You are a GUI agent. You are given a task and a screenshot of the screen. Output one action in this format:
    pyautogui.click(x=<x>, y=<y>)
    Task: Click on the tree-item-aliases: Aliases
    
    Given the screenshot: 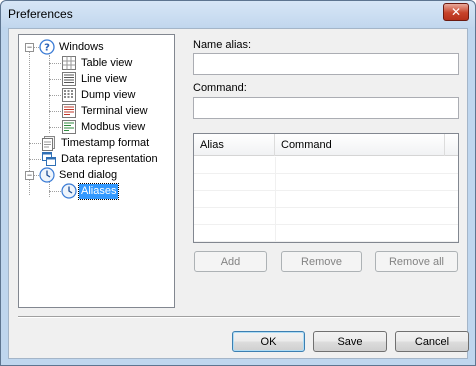 What is the action you would take?
    pyautogui.click(x=90, y=191)
    